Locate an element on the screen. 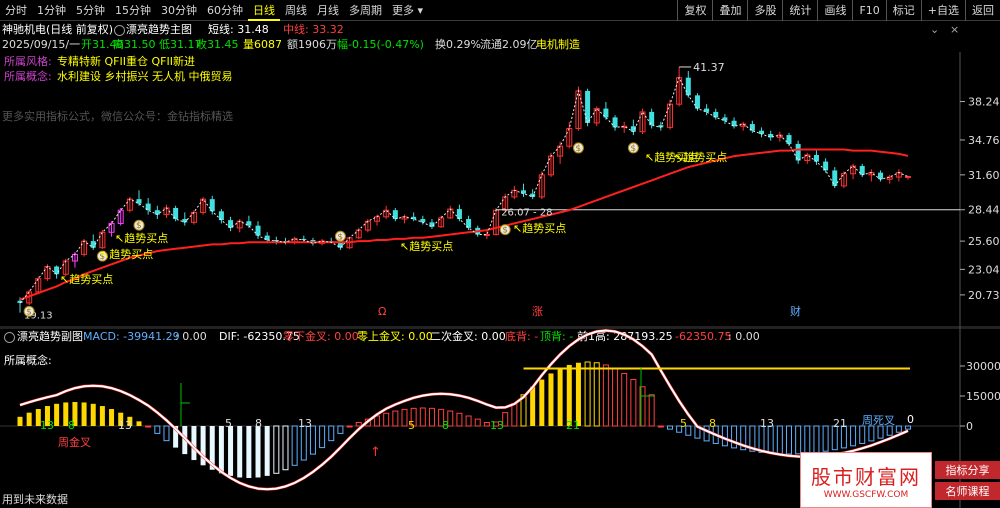 Image resolution: width=1000 pixels, height=508 pixels. price-label-3: 28.44 is located at coordinates (984, 210).